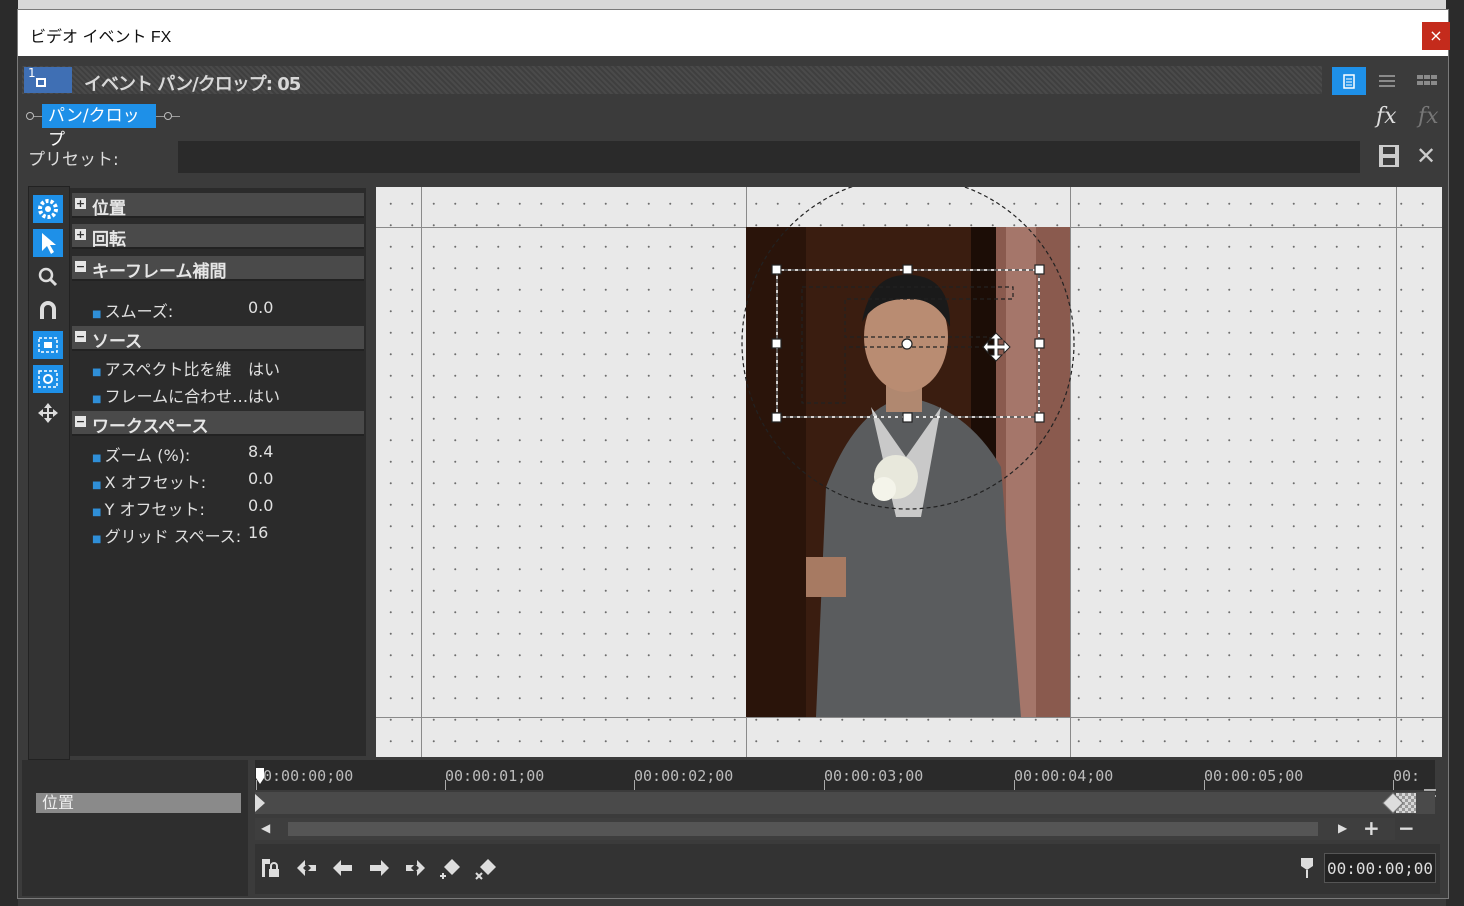  I want to click on add-keyframe-icon, so click(450, 869).